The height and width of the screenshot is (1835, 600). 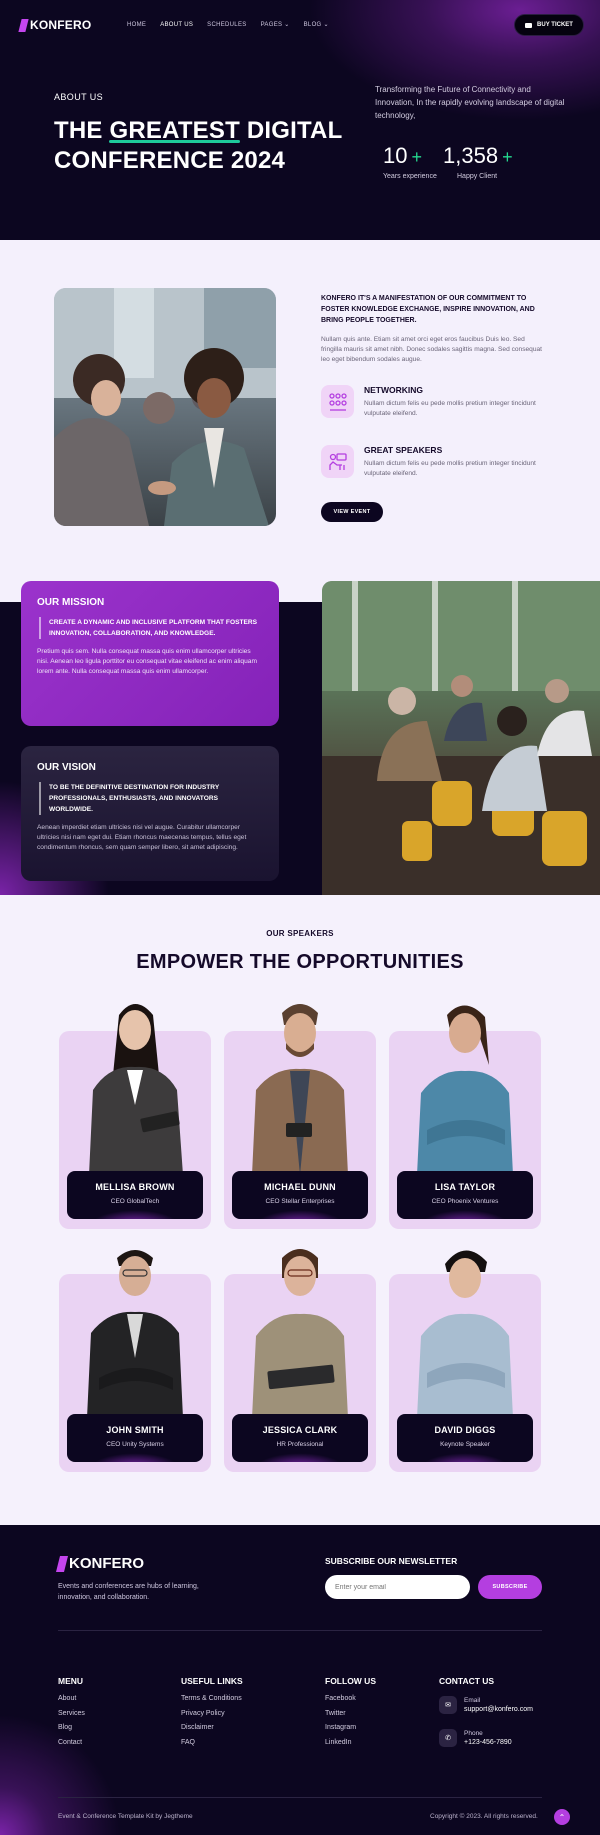 I want to click on handshake-illustration, so click(x=165, y=407).